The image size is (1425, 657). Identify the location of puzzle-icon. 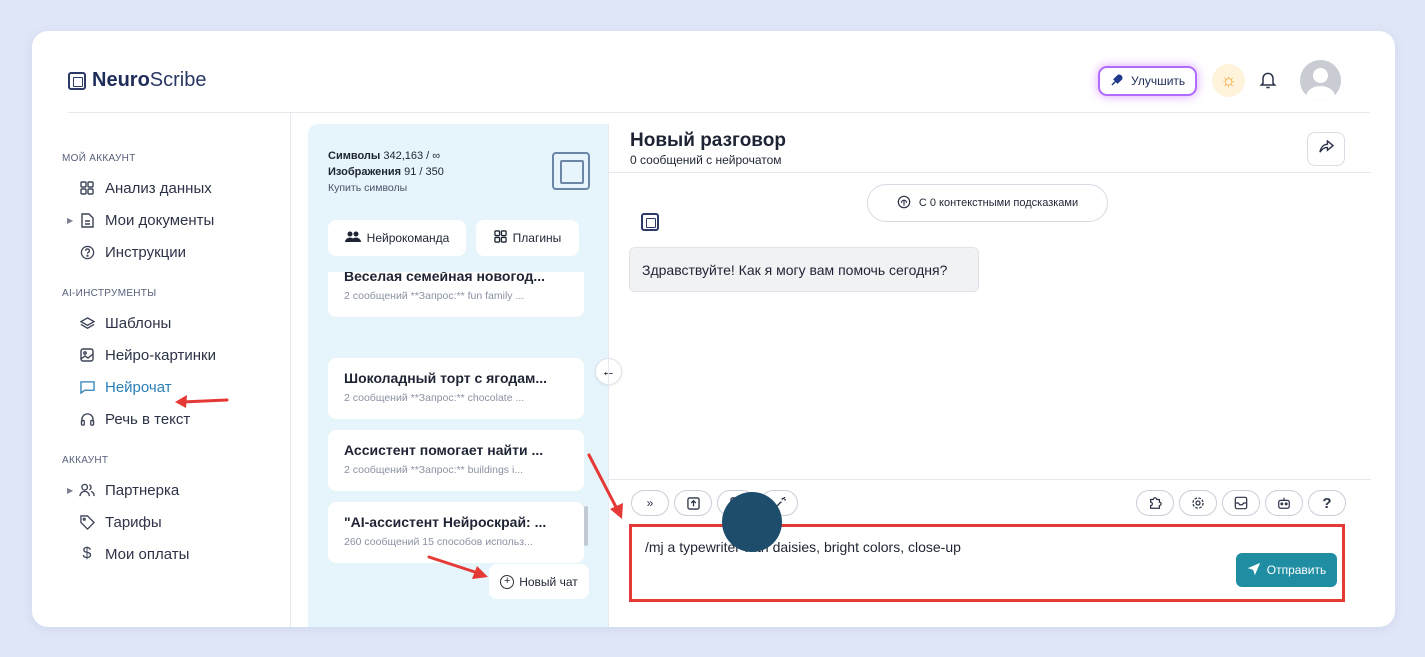
(1155, 503).